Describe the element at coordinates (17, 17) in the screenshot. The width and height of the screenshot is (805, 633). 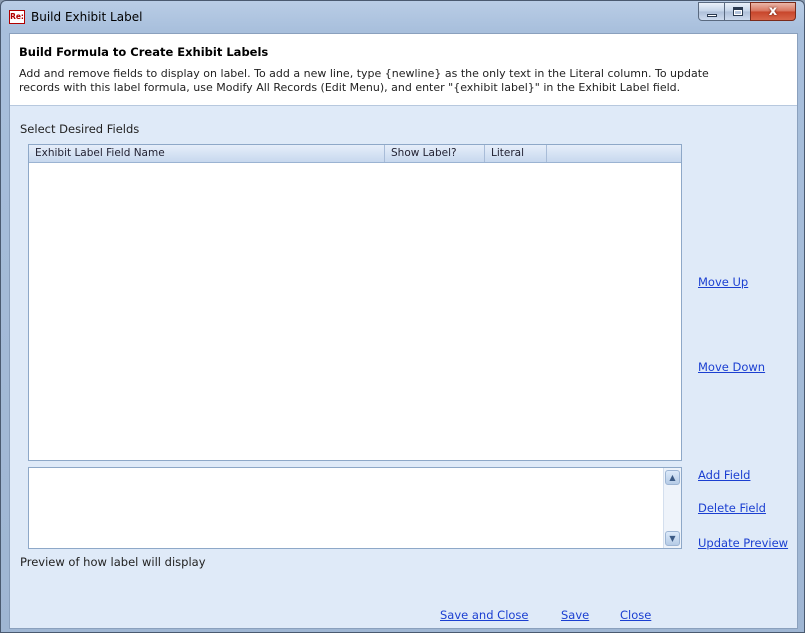
I see `app-logo-icon: Re:` at that location.